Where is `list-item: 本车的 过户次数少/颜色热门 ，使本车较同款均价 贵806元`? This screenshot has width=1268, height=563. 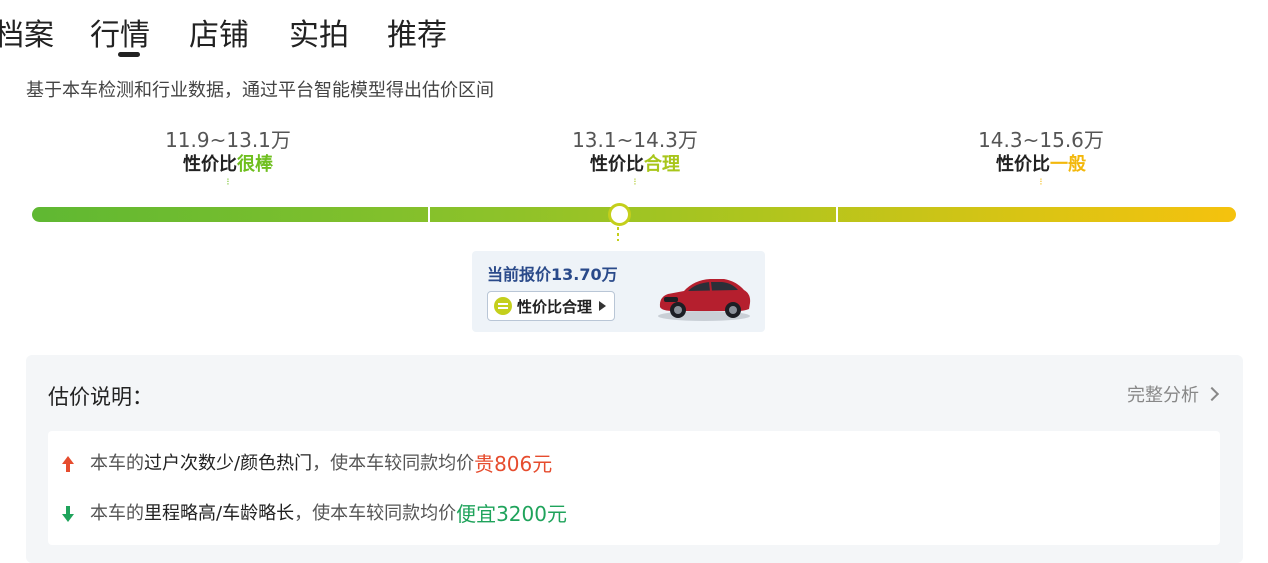 list-item: 本车的 过户次数少/颜色热门 ，使本车较同款均价 贵806元 is located at coordinates (306, 464).